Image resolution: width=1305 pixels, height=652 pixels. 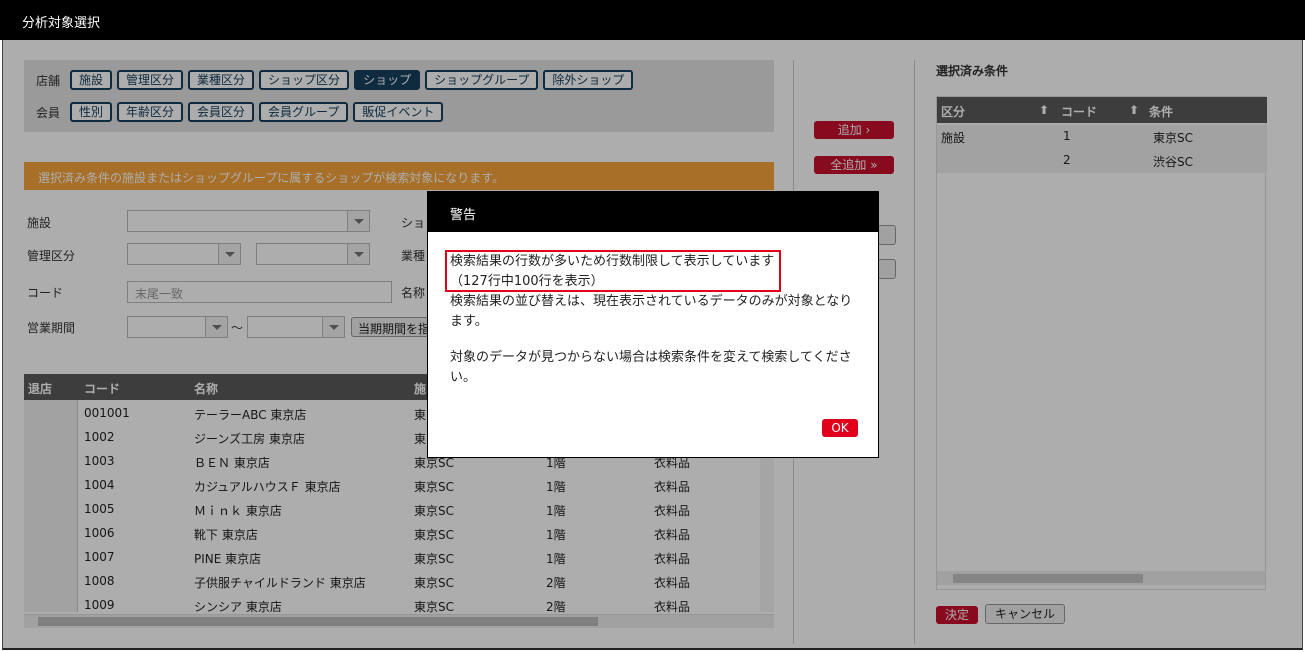 I want to click on ok-button: OK, so click(x=840, y=428).